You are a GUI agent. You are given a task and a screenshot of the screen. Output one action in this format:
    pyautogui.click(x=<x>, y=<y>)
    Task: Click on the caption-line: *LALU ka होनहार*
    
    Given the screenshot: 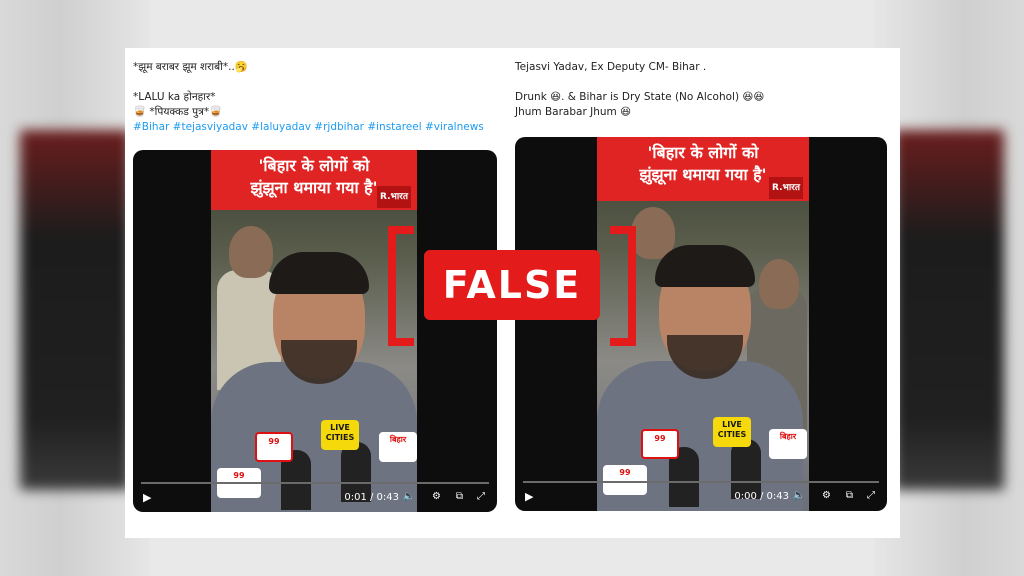 What is the action you would take?
    pyautogui.click(x=174, y=97)
    